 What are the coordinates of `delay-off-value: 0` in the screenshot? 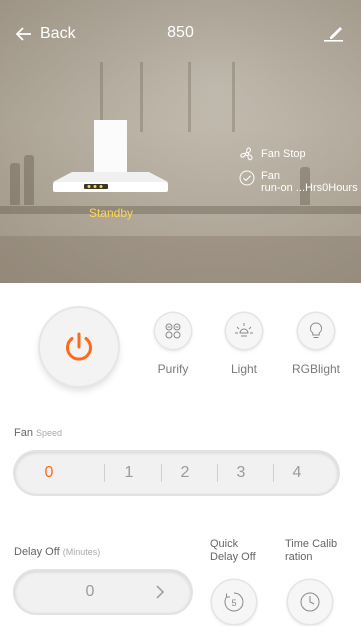 It's located at (90, 591).